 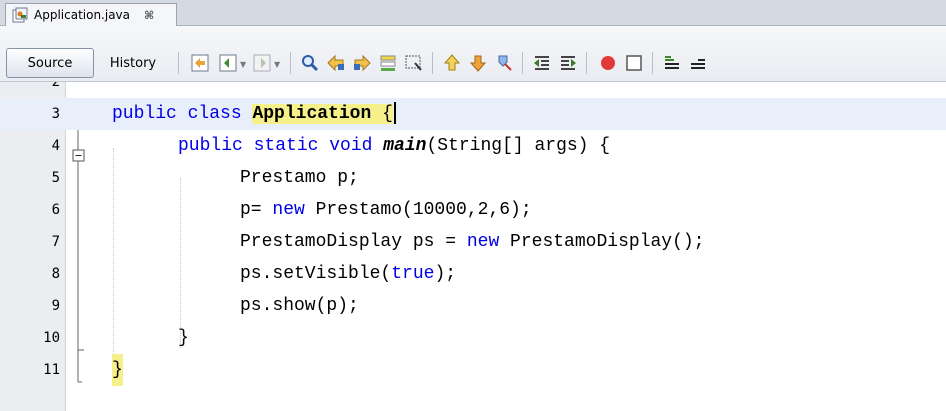 I want to click on code-keyword: true, so click(x=413, y=274).